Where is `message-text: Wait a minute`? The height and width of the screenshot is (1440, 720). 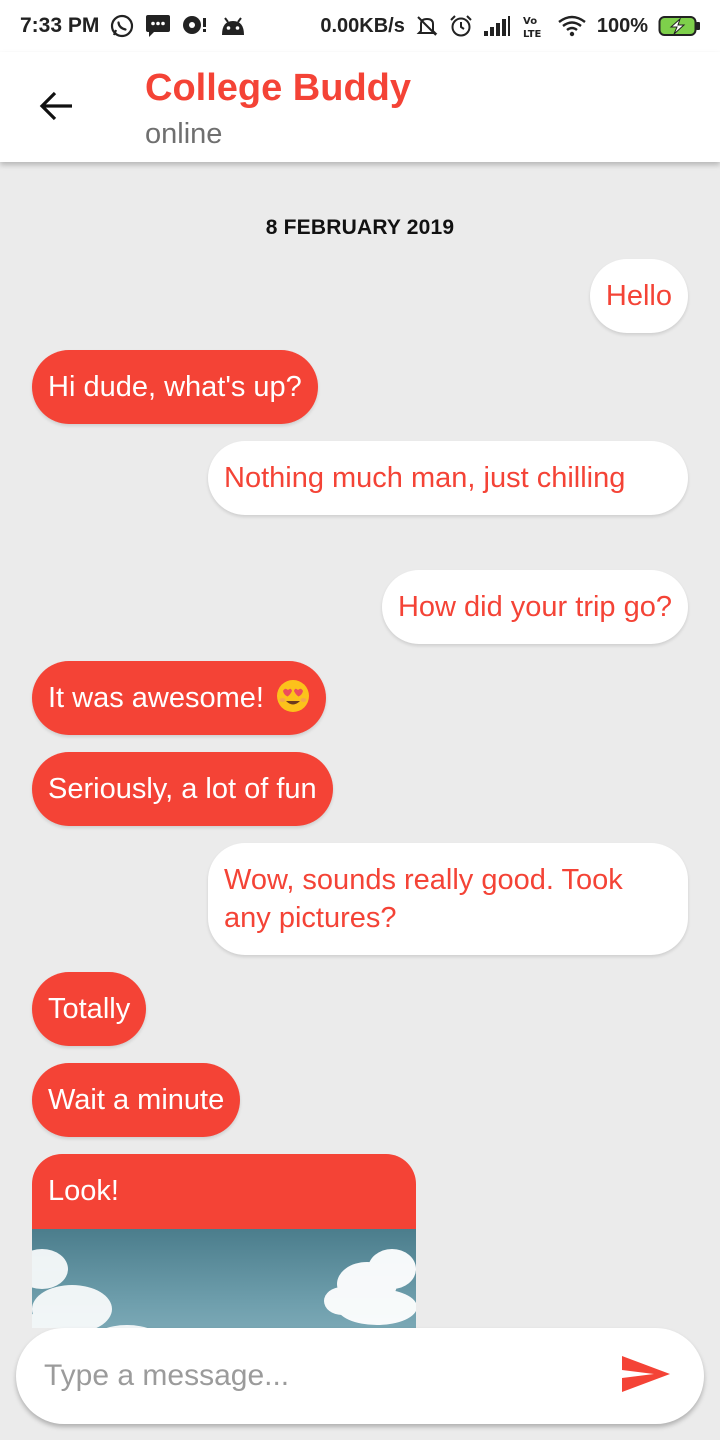
message-text: Wait a minute is located at coordinates (136, 1100).